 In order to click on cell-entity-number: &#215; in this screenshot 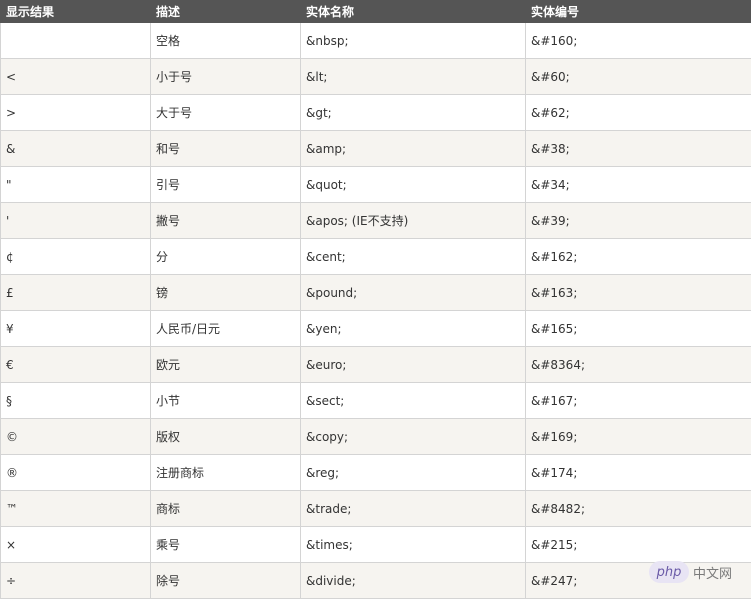, I will do `click(638, 545)`.